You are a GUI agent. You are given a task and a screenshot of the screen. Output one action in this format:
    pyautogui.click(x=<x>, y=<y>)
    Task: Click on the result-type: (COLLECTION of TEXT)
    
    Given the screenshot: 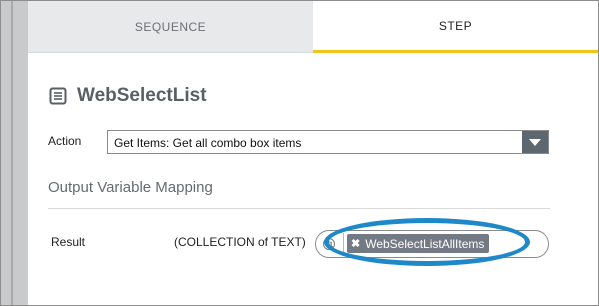 What is the action you would take?
    pyautogui.click(x=240, y=242)
    